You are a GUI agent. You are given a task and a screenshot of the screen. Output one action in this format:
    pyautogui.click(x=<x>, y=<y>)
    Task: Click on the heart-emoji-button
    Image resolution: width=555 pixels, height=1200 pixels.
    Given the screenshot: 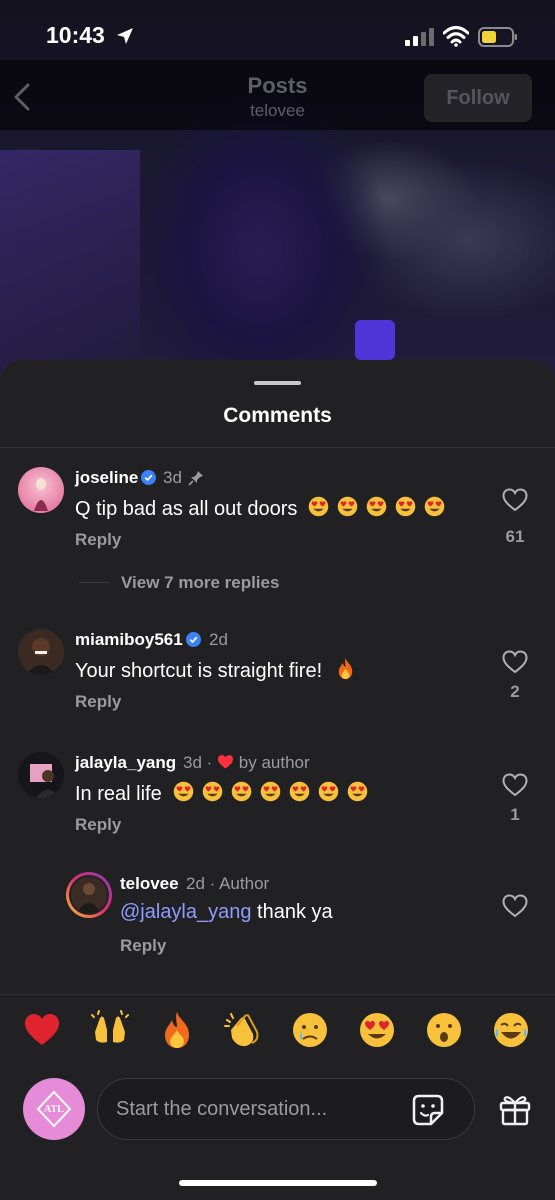 What is the action you would take?
    pyautogui.click(x=42, y=1030)
    